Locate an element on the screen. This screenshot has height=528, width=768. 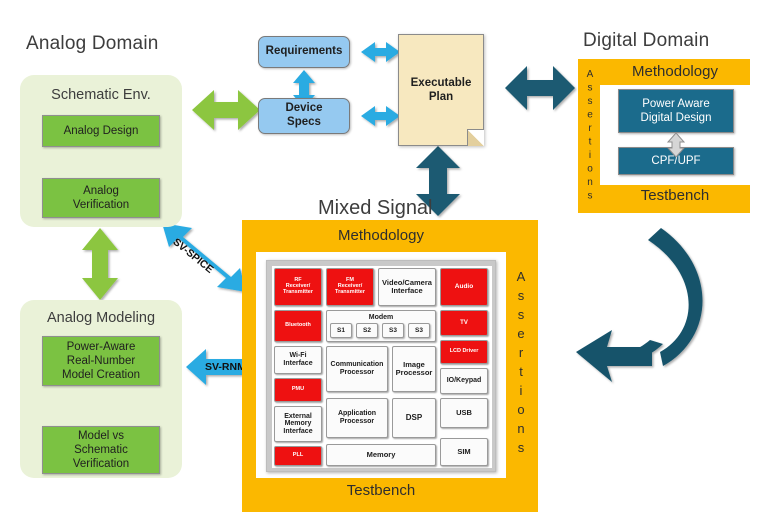
green-arrow-schematic-to-specs is located at coordinates (226, 110).